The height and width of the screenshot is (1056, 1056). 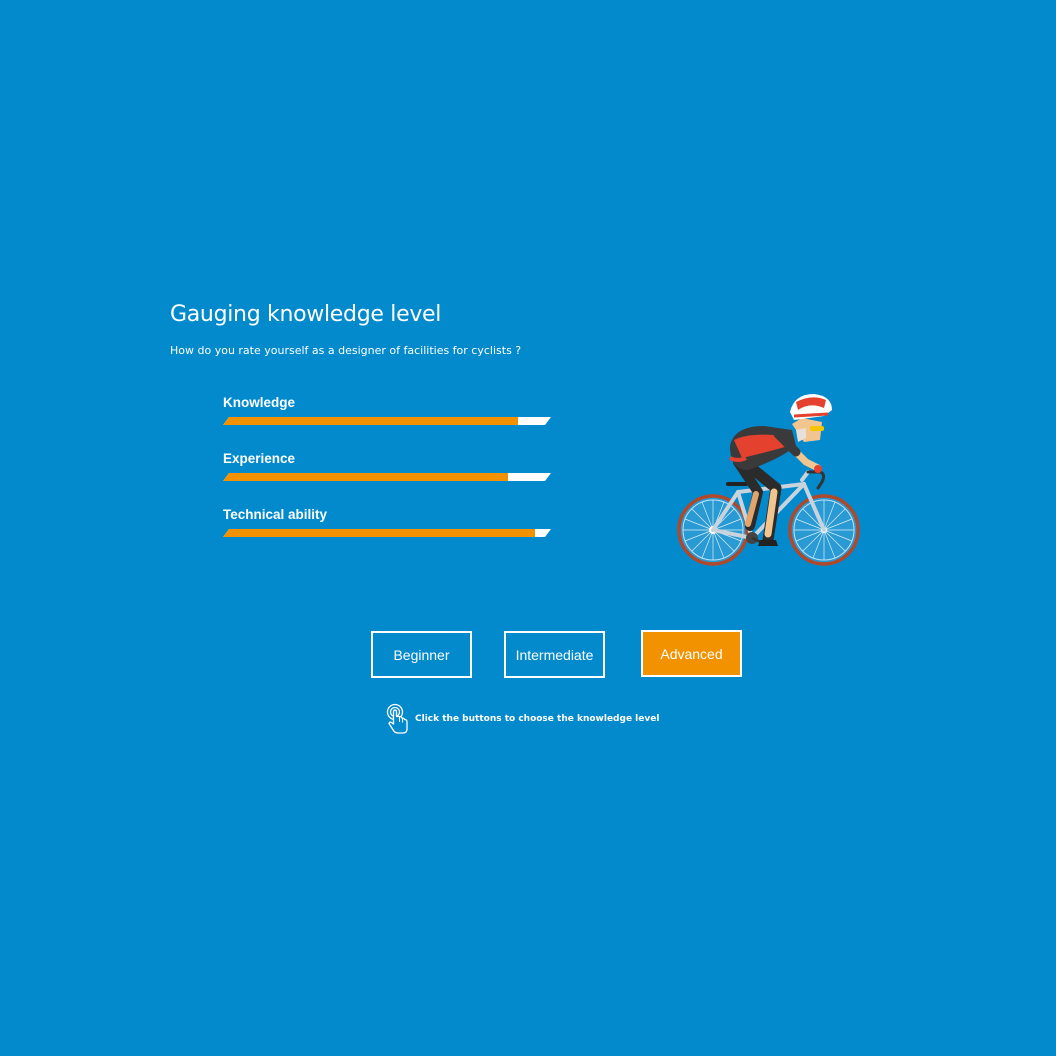 I want to click on meter-track-knowledge, so click(x=387, y=421).